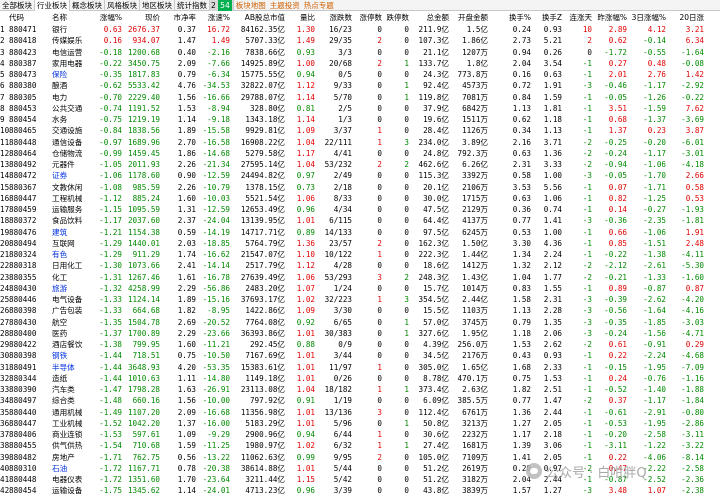  Describe the element at coordinates (521, 491) in the screenshot. I see `cell-turnover-pct: 1.57` at that location.